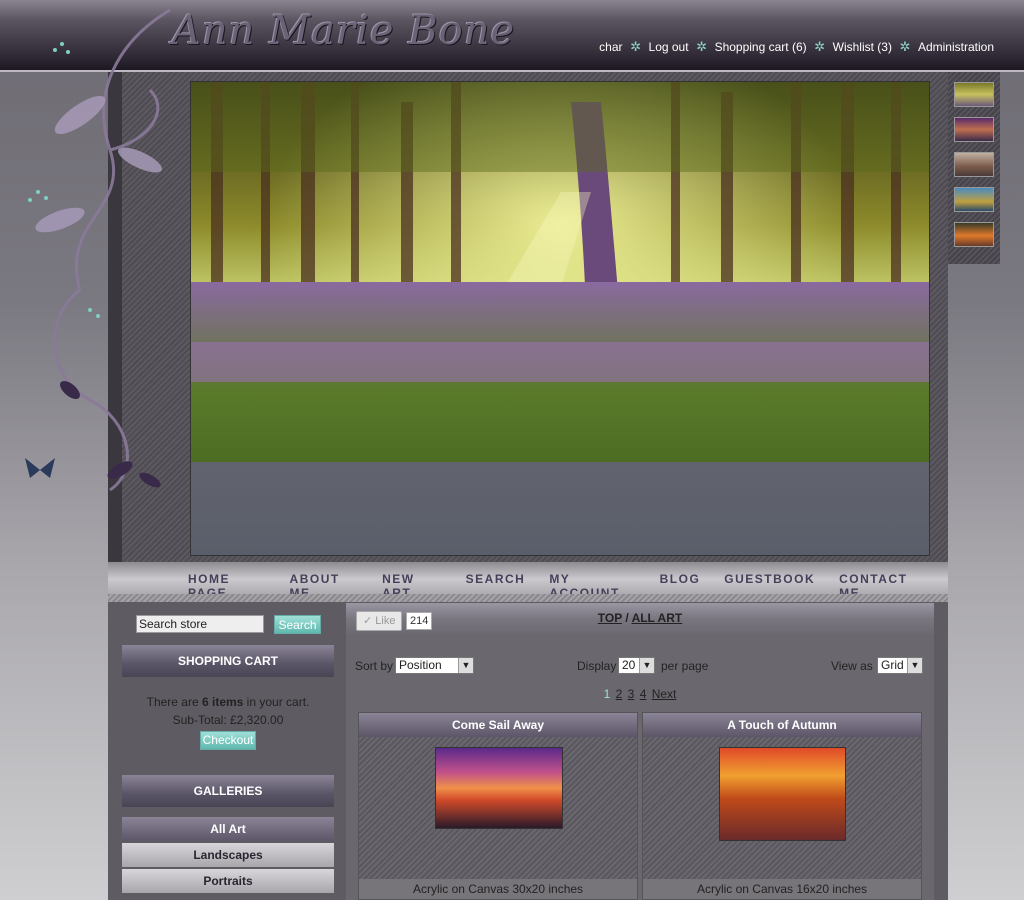  I want to click on breadcrumb-bar: TOP / ALL ART ✓ Like 214, so click(640, 619).